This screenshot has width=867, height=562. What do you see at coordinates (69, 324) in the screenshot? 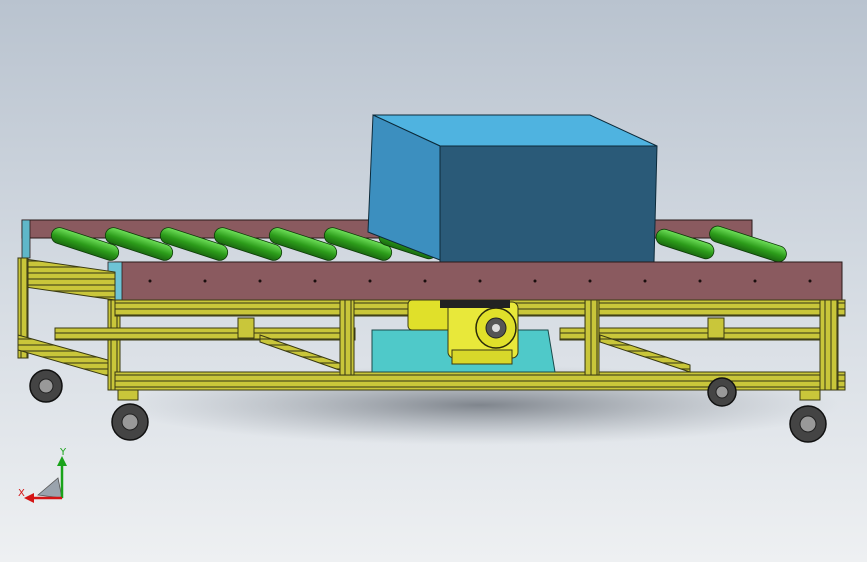
I see `left-end-frame` at bounding box center [69, 324].